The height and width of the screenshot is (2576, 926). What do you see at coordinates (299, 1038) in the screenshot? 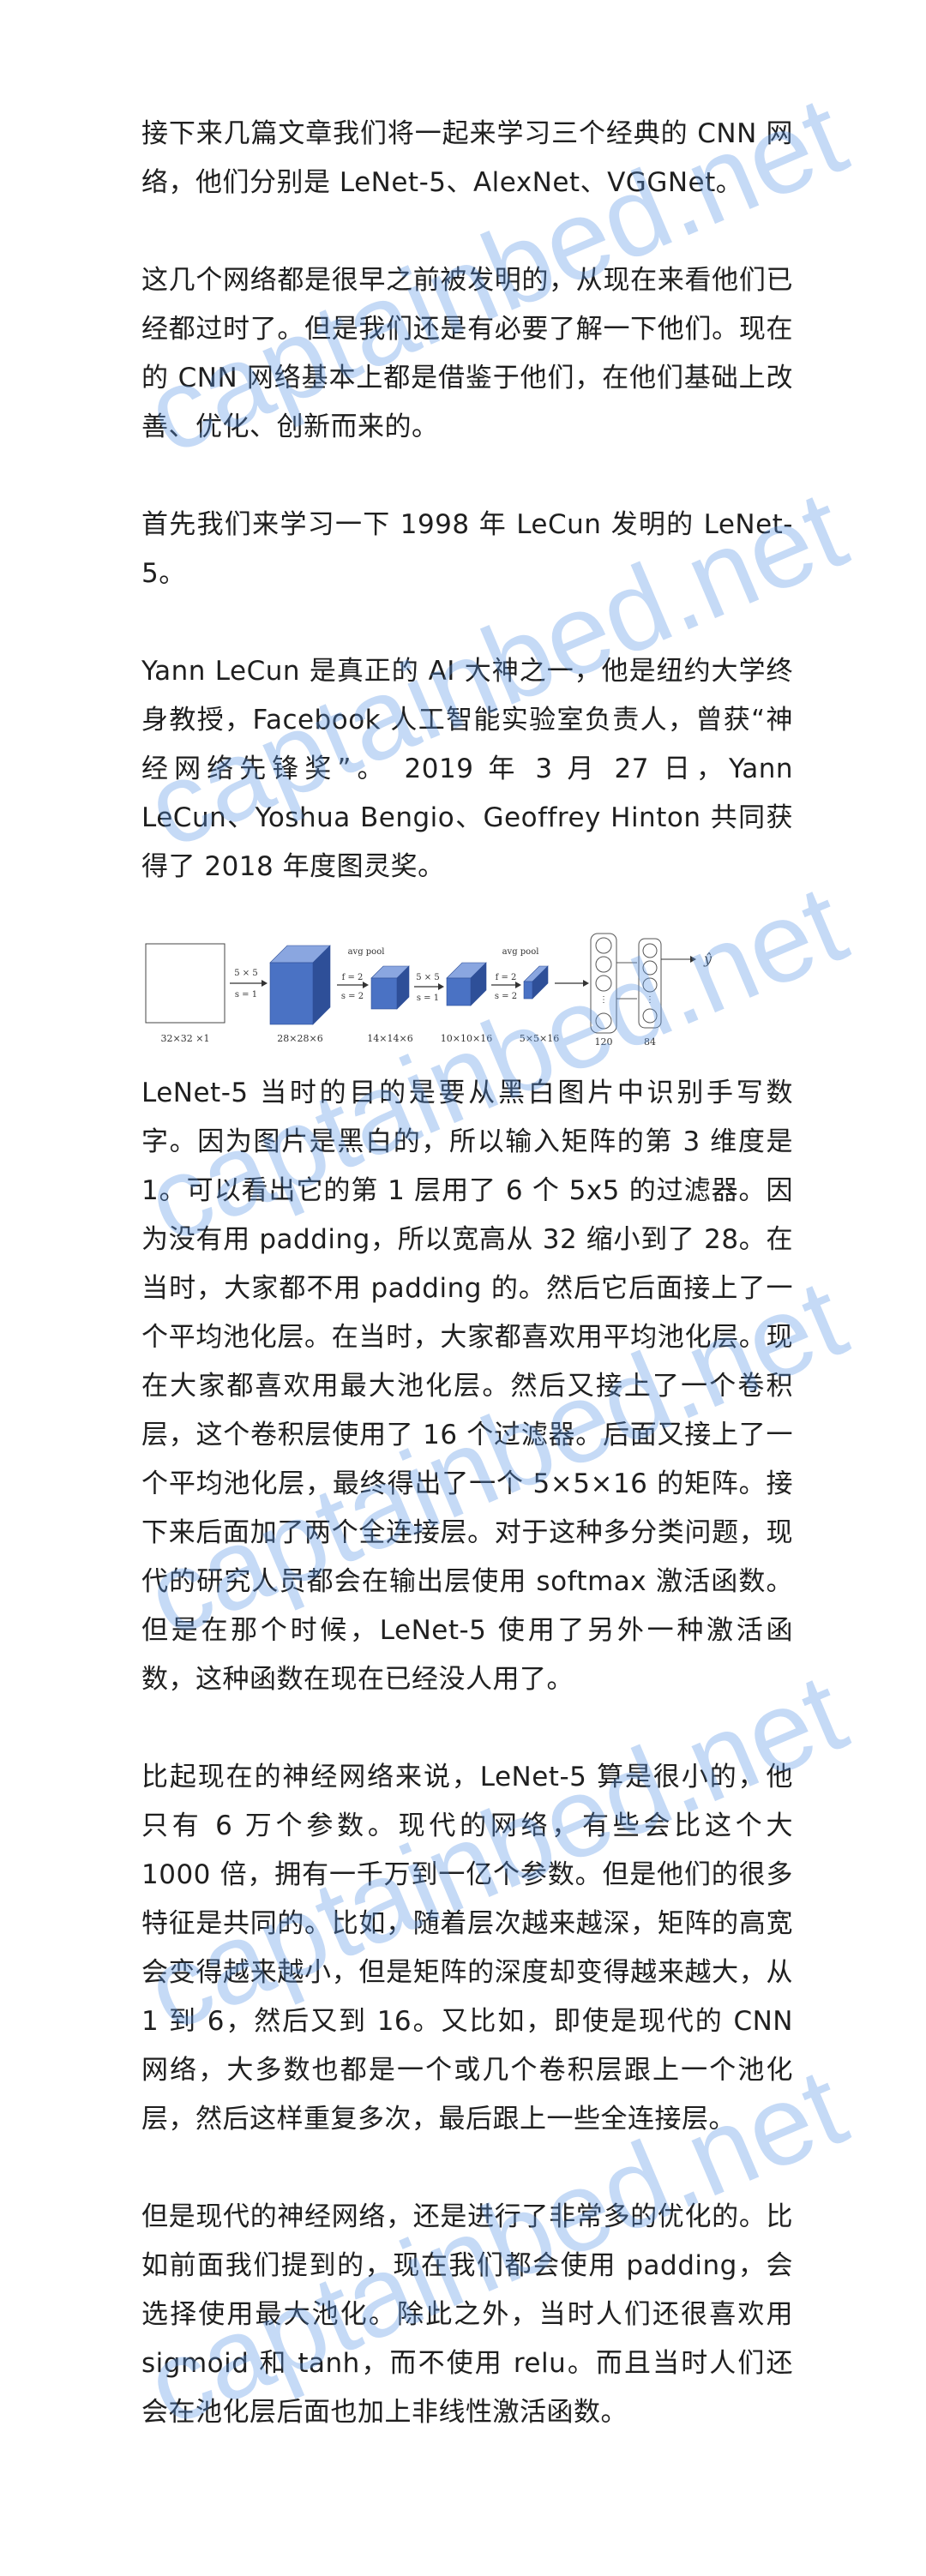
I see `conv1-label: 28×28×6` at bounding box center [299, 1038].